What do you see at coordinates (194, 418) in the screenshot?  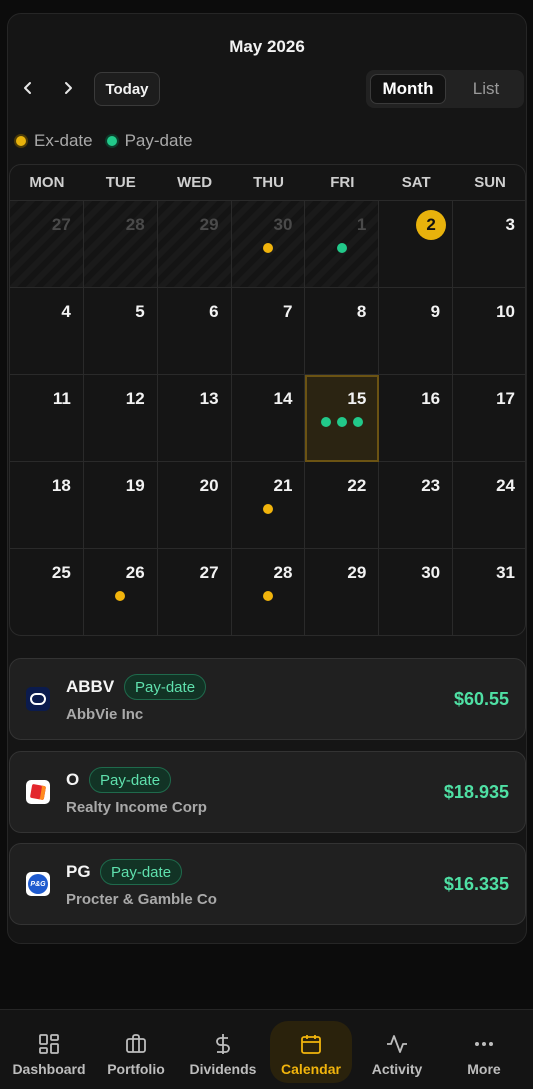 I see `day-cell: 13` at bounding box center [194, 418].